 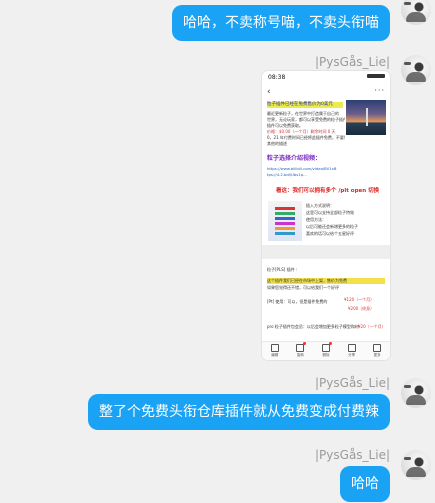 What do you see at coordinates (305, 105) in the screenshot?
I see `article-title: 粒子插件已经在免费售价为0美元` at bounding box center [305, 105].